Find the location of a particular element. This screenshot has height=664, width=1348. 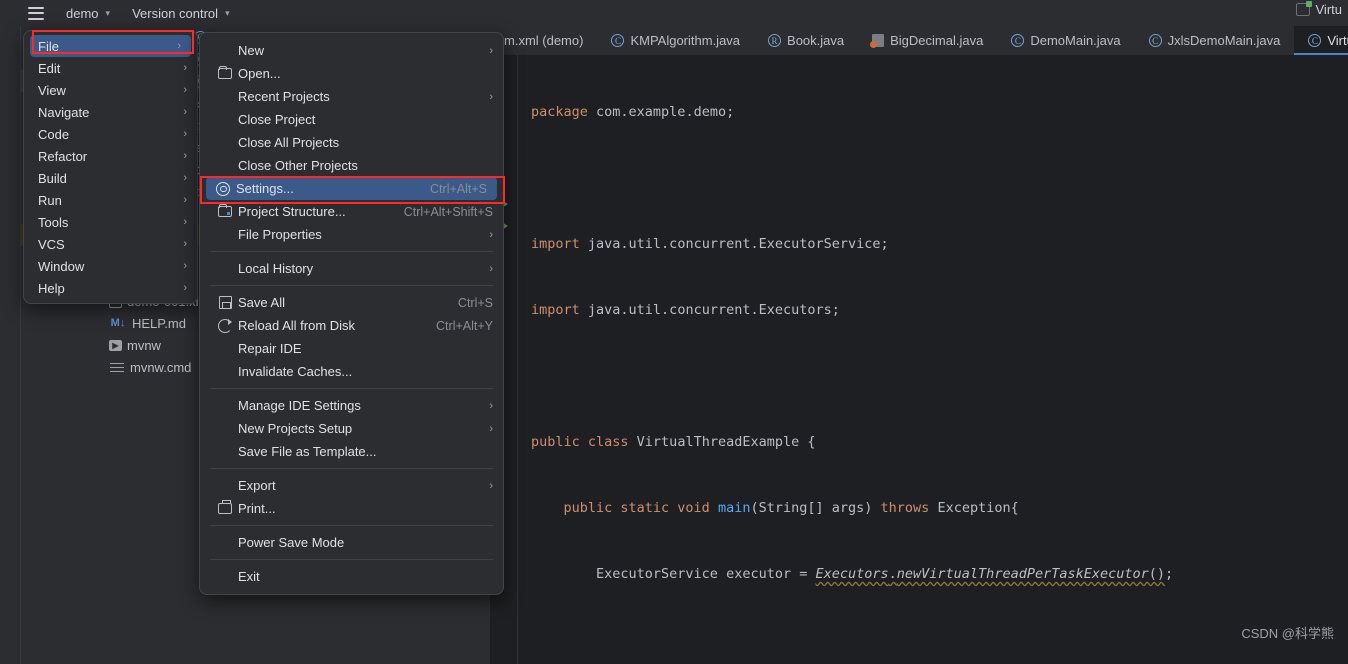

editor-tab: m.xml (demo) is located at coordinates (543, 40).